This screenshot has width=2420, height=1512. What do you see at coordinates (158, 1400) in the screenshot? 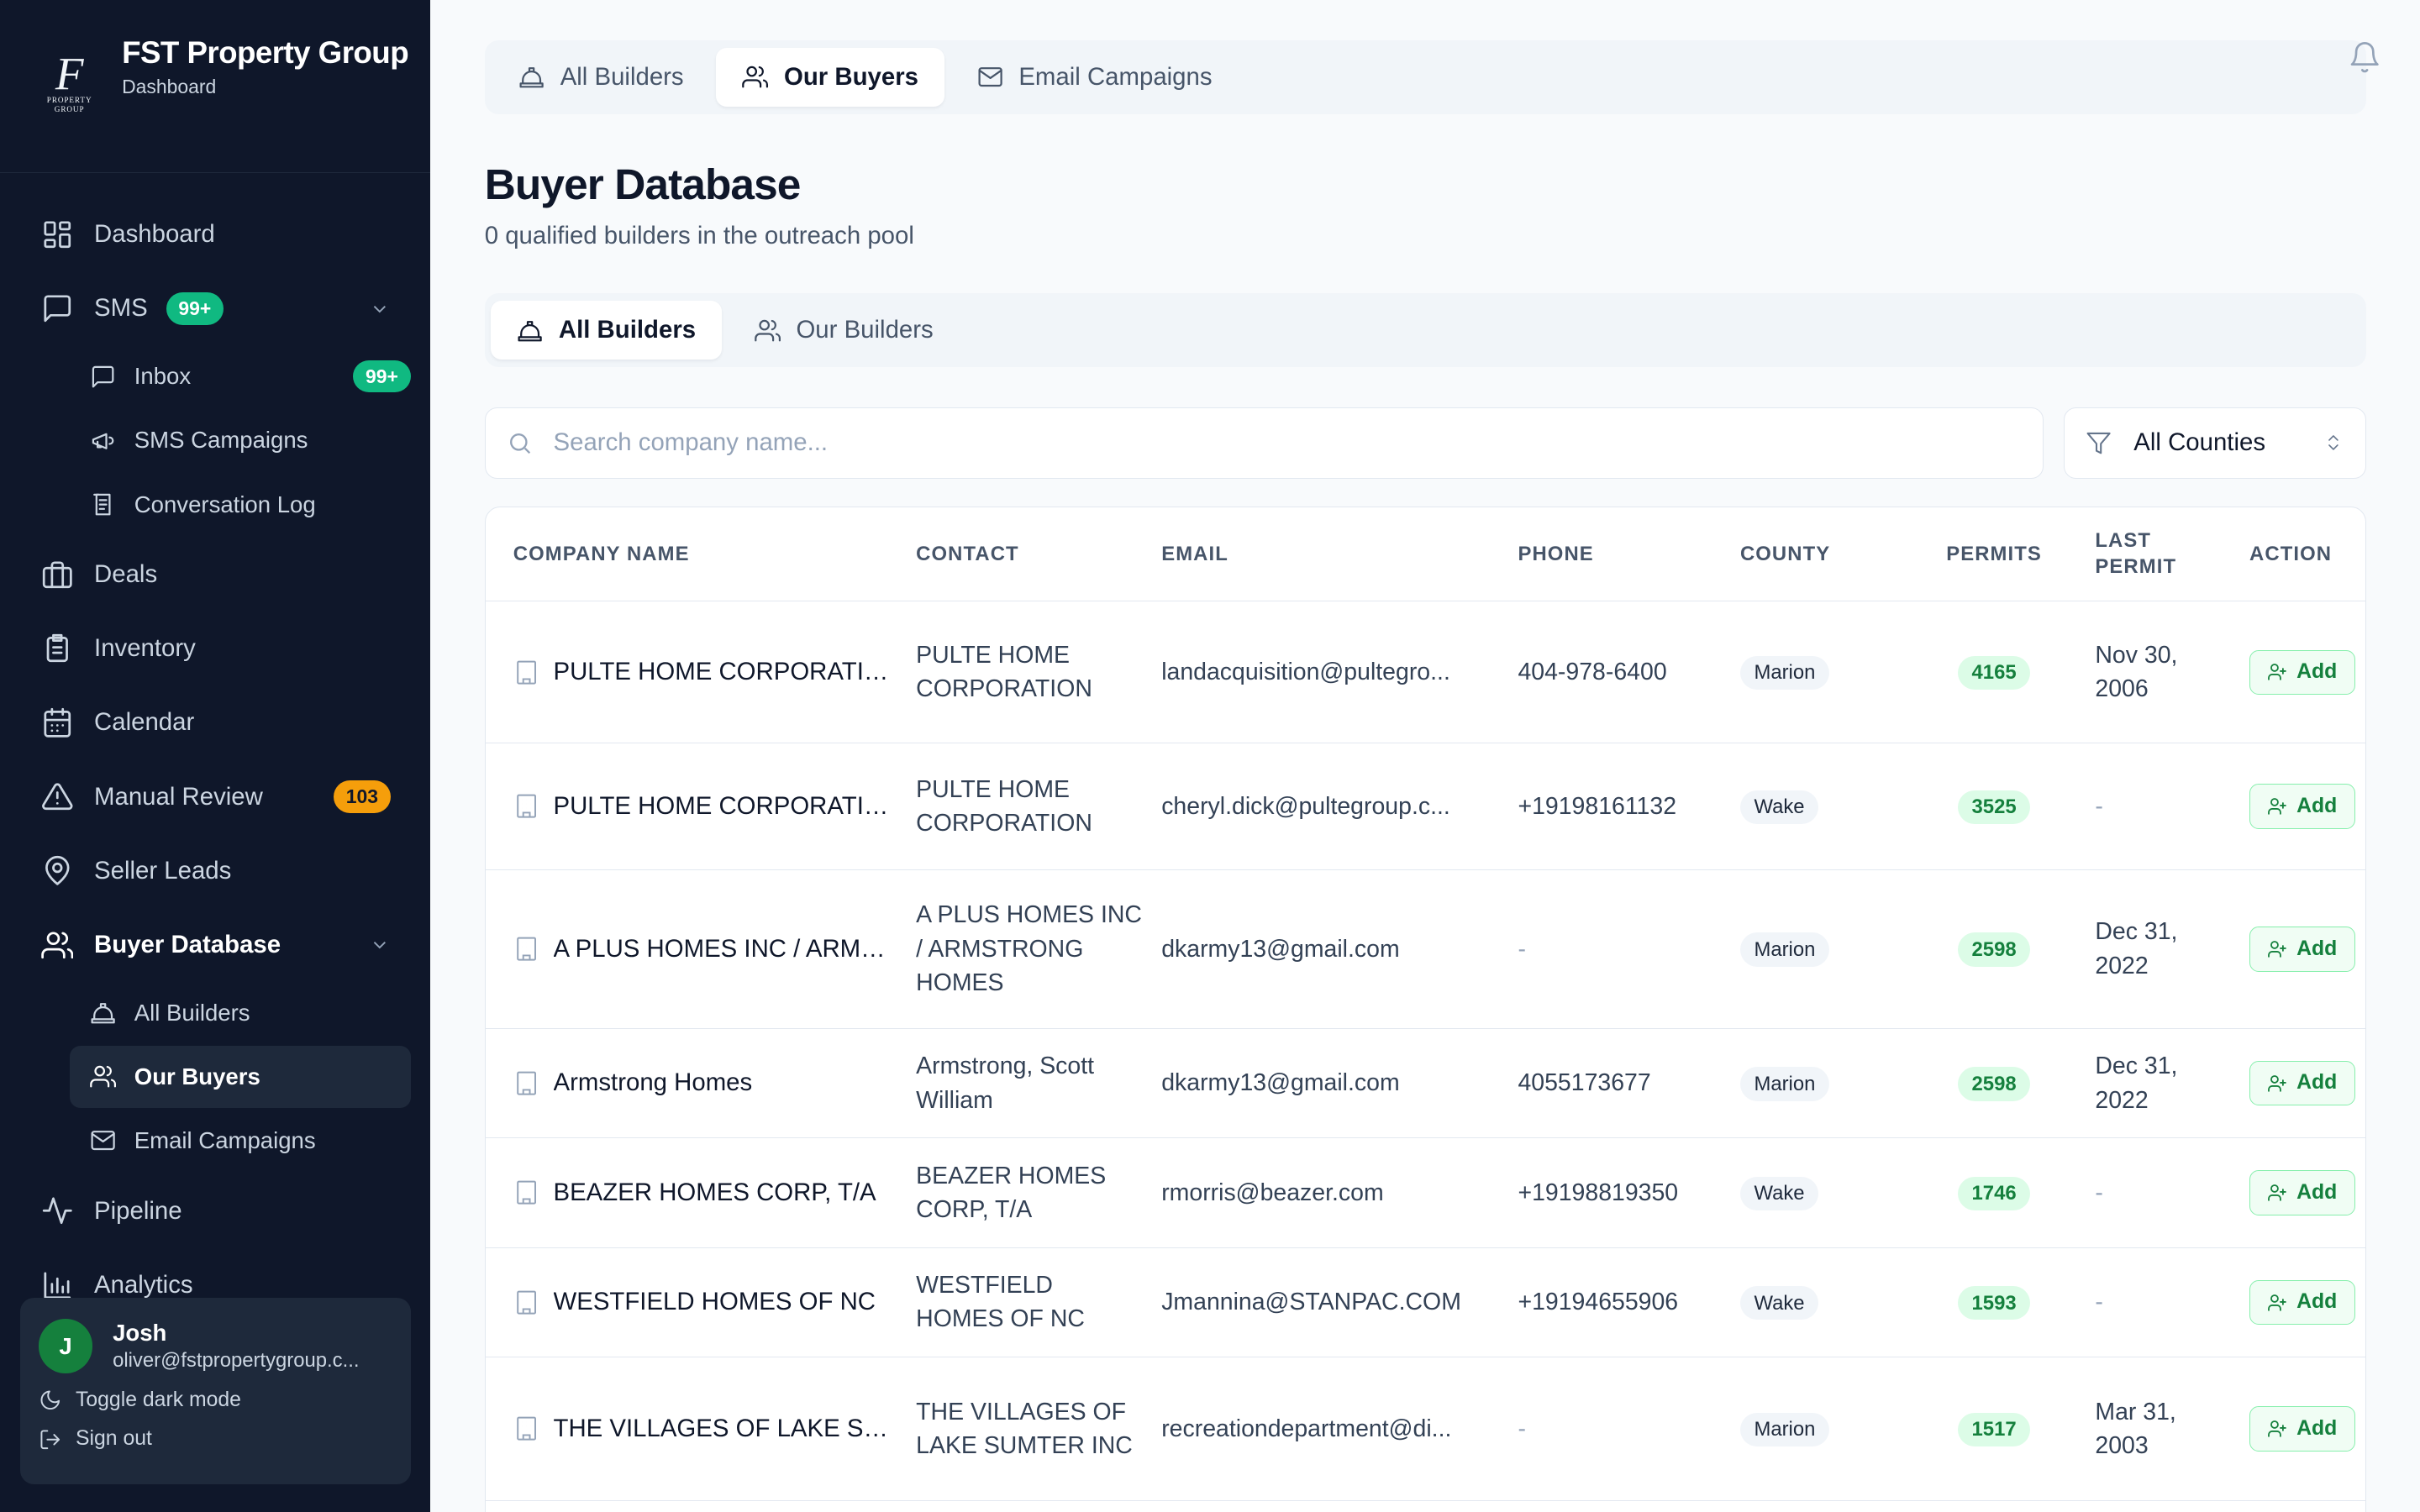
I see `toggle-dark-mode-label: Toggle dark mode` at bounding box center [158, 1400].